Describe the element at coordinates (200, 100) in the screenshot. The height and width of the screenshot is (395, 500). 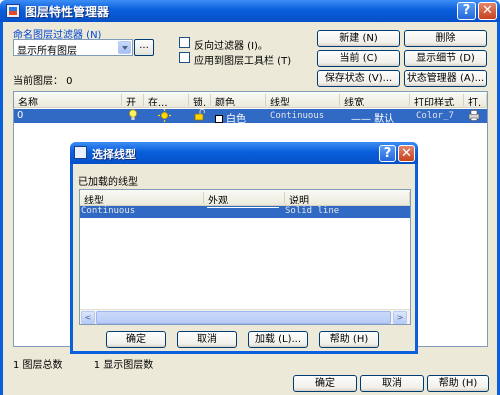
I see `column-lock: 锁.` at that location.